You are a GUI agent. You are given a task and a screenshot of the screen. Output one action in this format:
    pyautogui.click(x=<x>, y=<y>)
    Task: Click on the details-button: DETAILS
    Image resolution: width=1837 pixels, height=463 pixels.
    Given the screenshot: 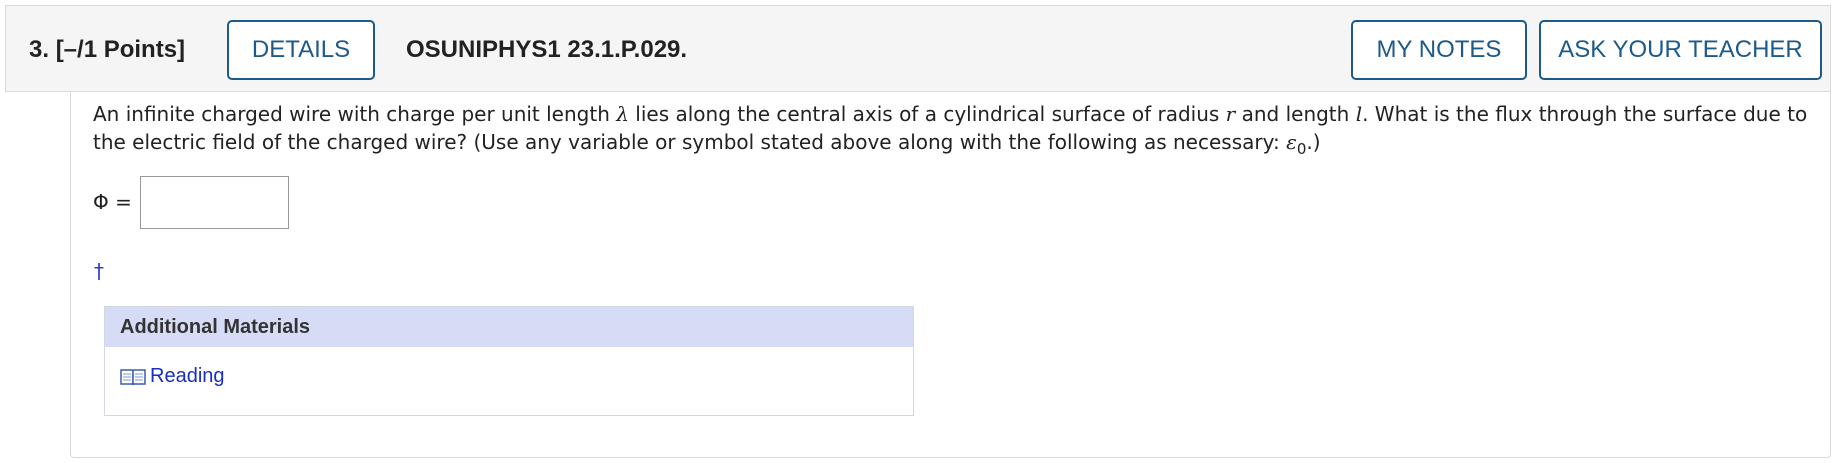 What is the action you would take?
    pyautogui.click(x=301, y=50)
    